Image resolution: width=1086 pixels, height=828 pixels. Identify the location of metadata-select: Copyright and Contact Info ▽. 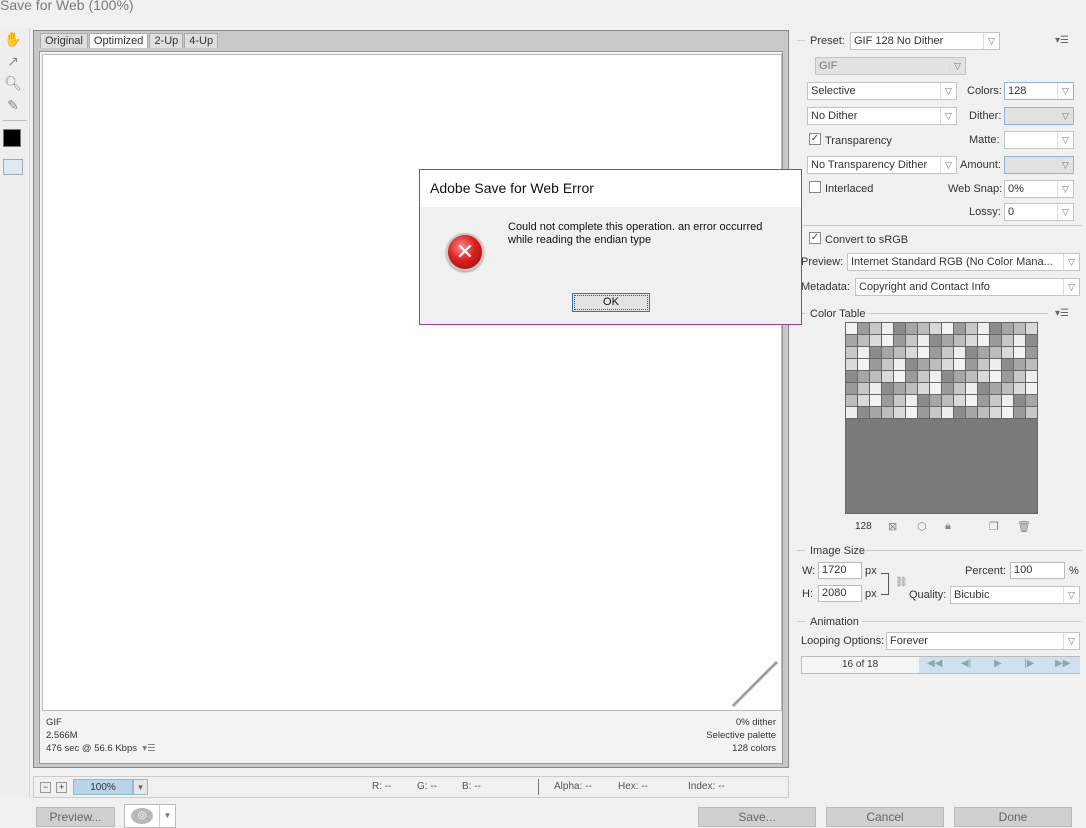
(967, 287).